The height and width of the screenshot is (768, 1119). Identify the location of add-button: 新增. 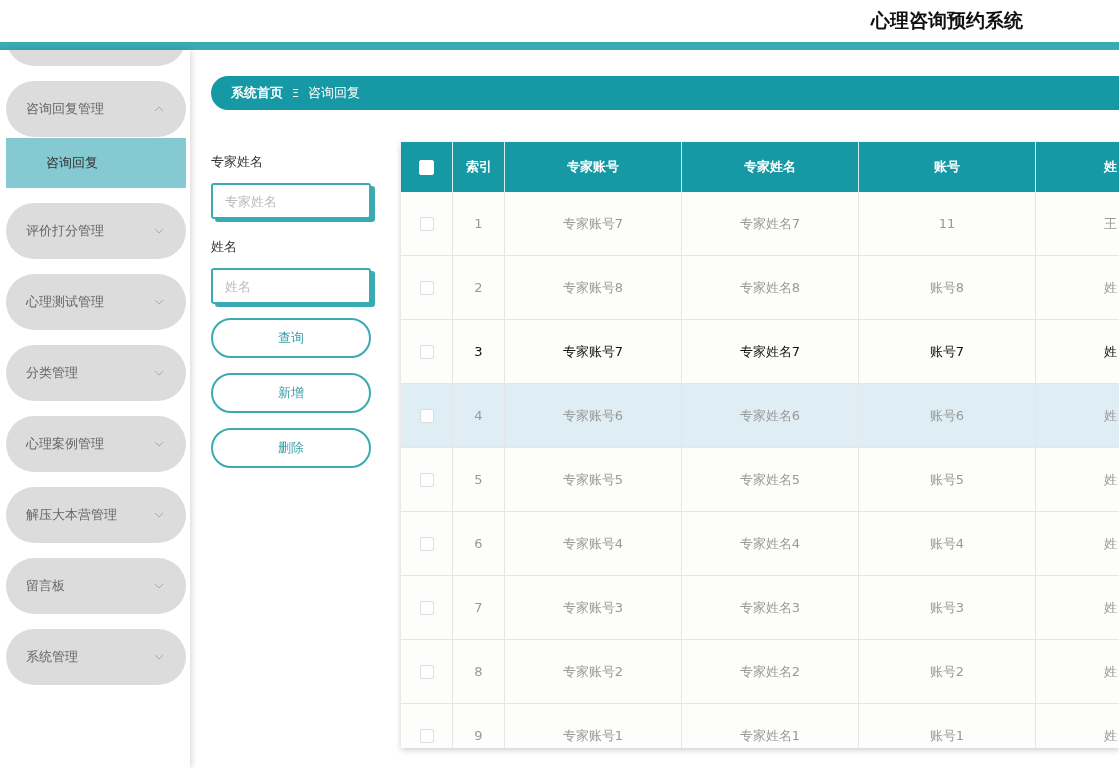
(291, 393).